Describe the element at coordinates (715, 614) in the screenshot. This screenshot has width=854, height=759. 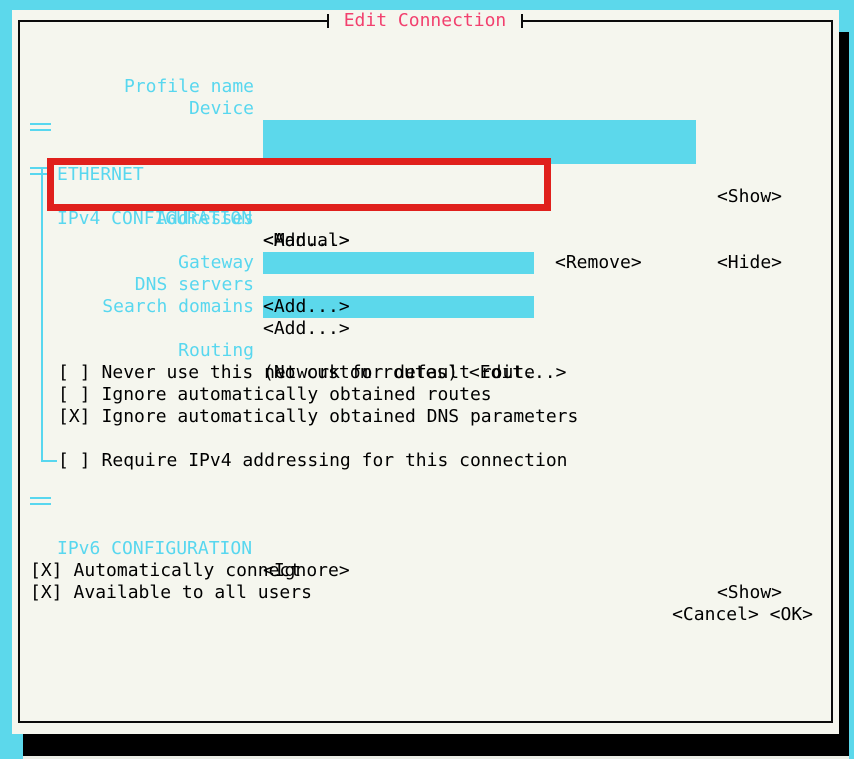
I see `cancel-button: <Cancel>` at that location.